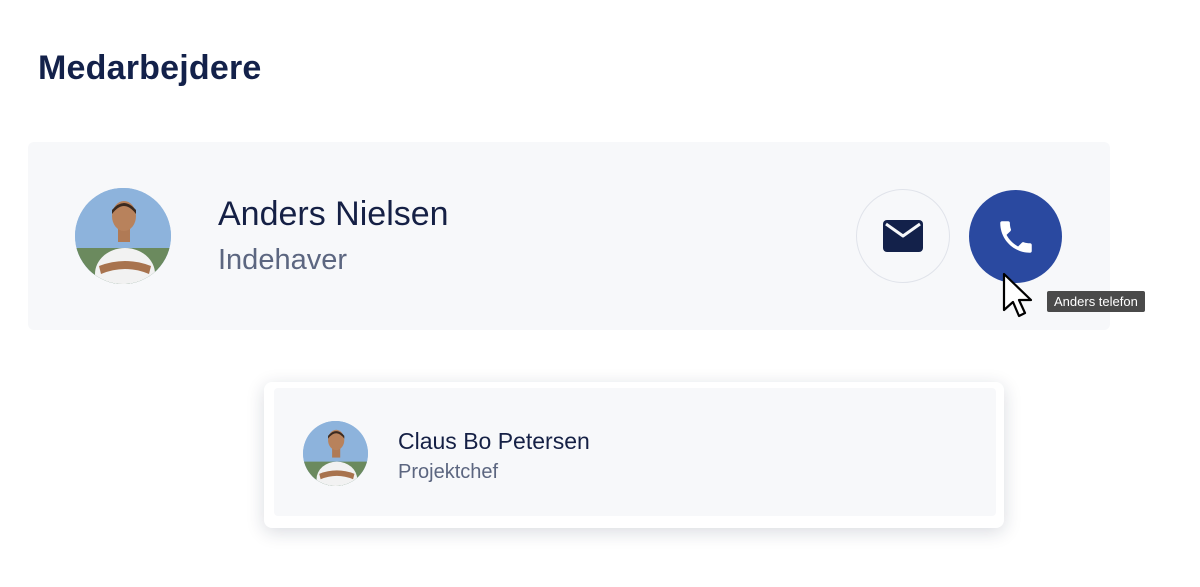 This screenshot has height=587, width=1200. I want to click on phone-icon, so click(1015, 236).